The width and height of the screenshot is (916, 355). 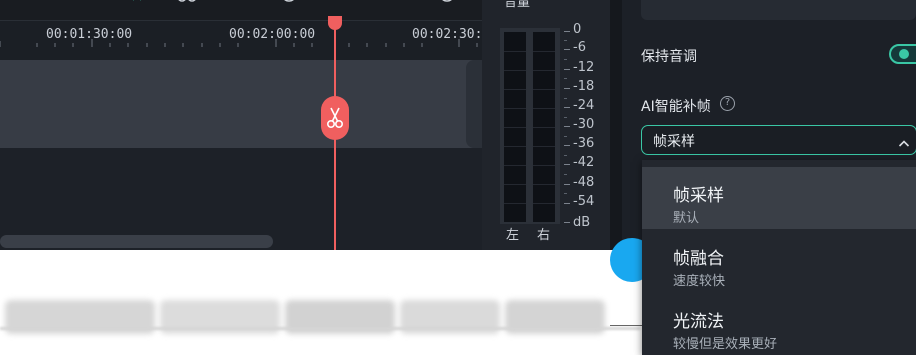 What do you see at coordinates (584, 201) in the screenshot?
I see `db-label: -54` at bounding box center [584, 201].